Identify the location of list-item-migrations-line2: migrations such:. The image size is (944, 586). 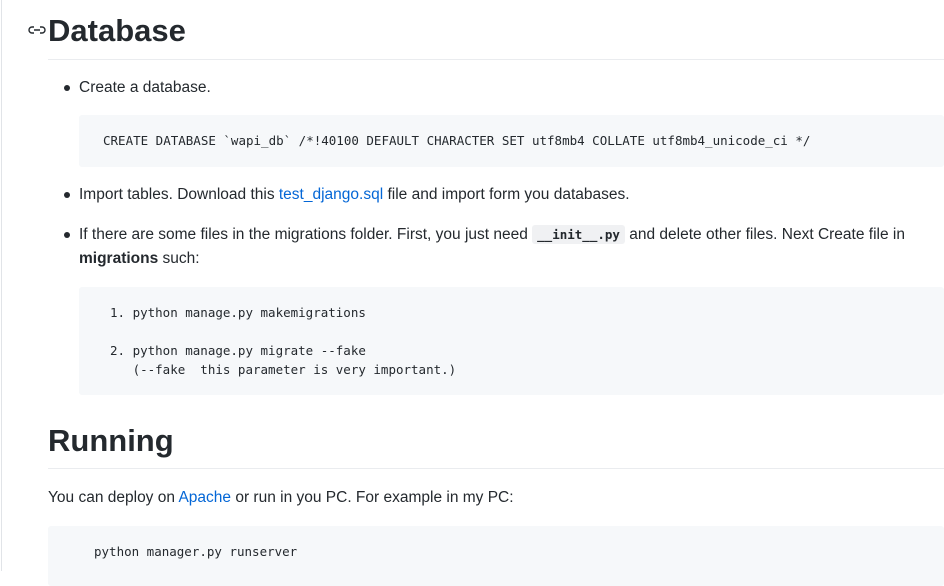
(139, 259).